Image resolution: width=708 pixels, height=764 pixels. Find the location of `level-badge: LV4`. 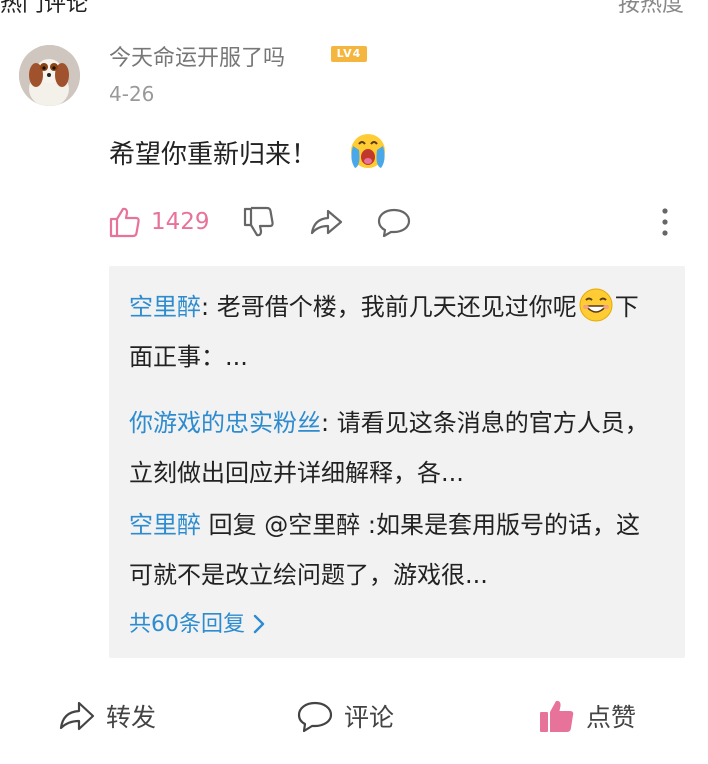

level-badge: LV4 is located at coordinates (349, 54).